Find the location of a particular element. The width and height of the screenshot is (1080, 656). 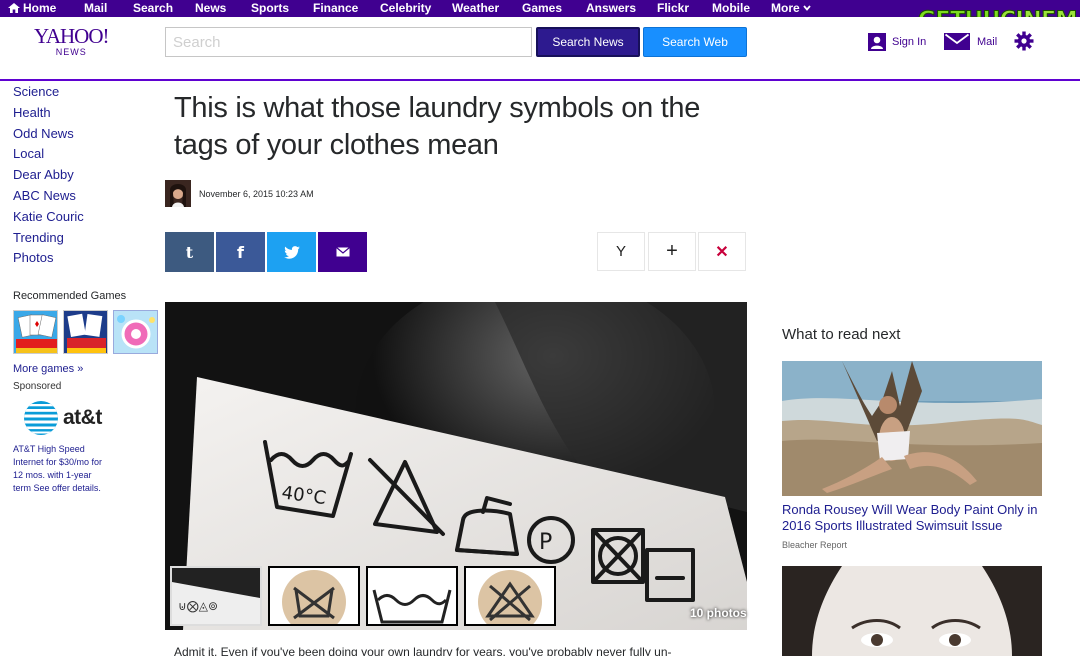

share-tumblr-button: t is located at coordinates (189, 252).